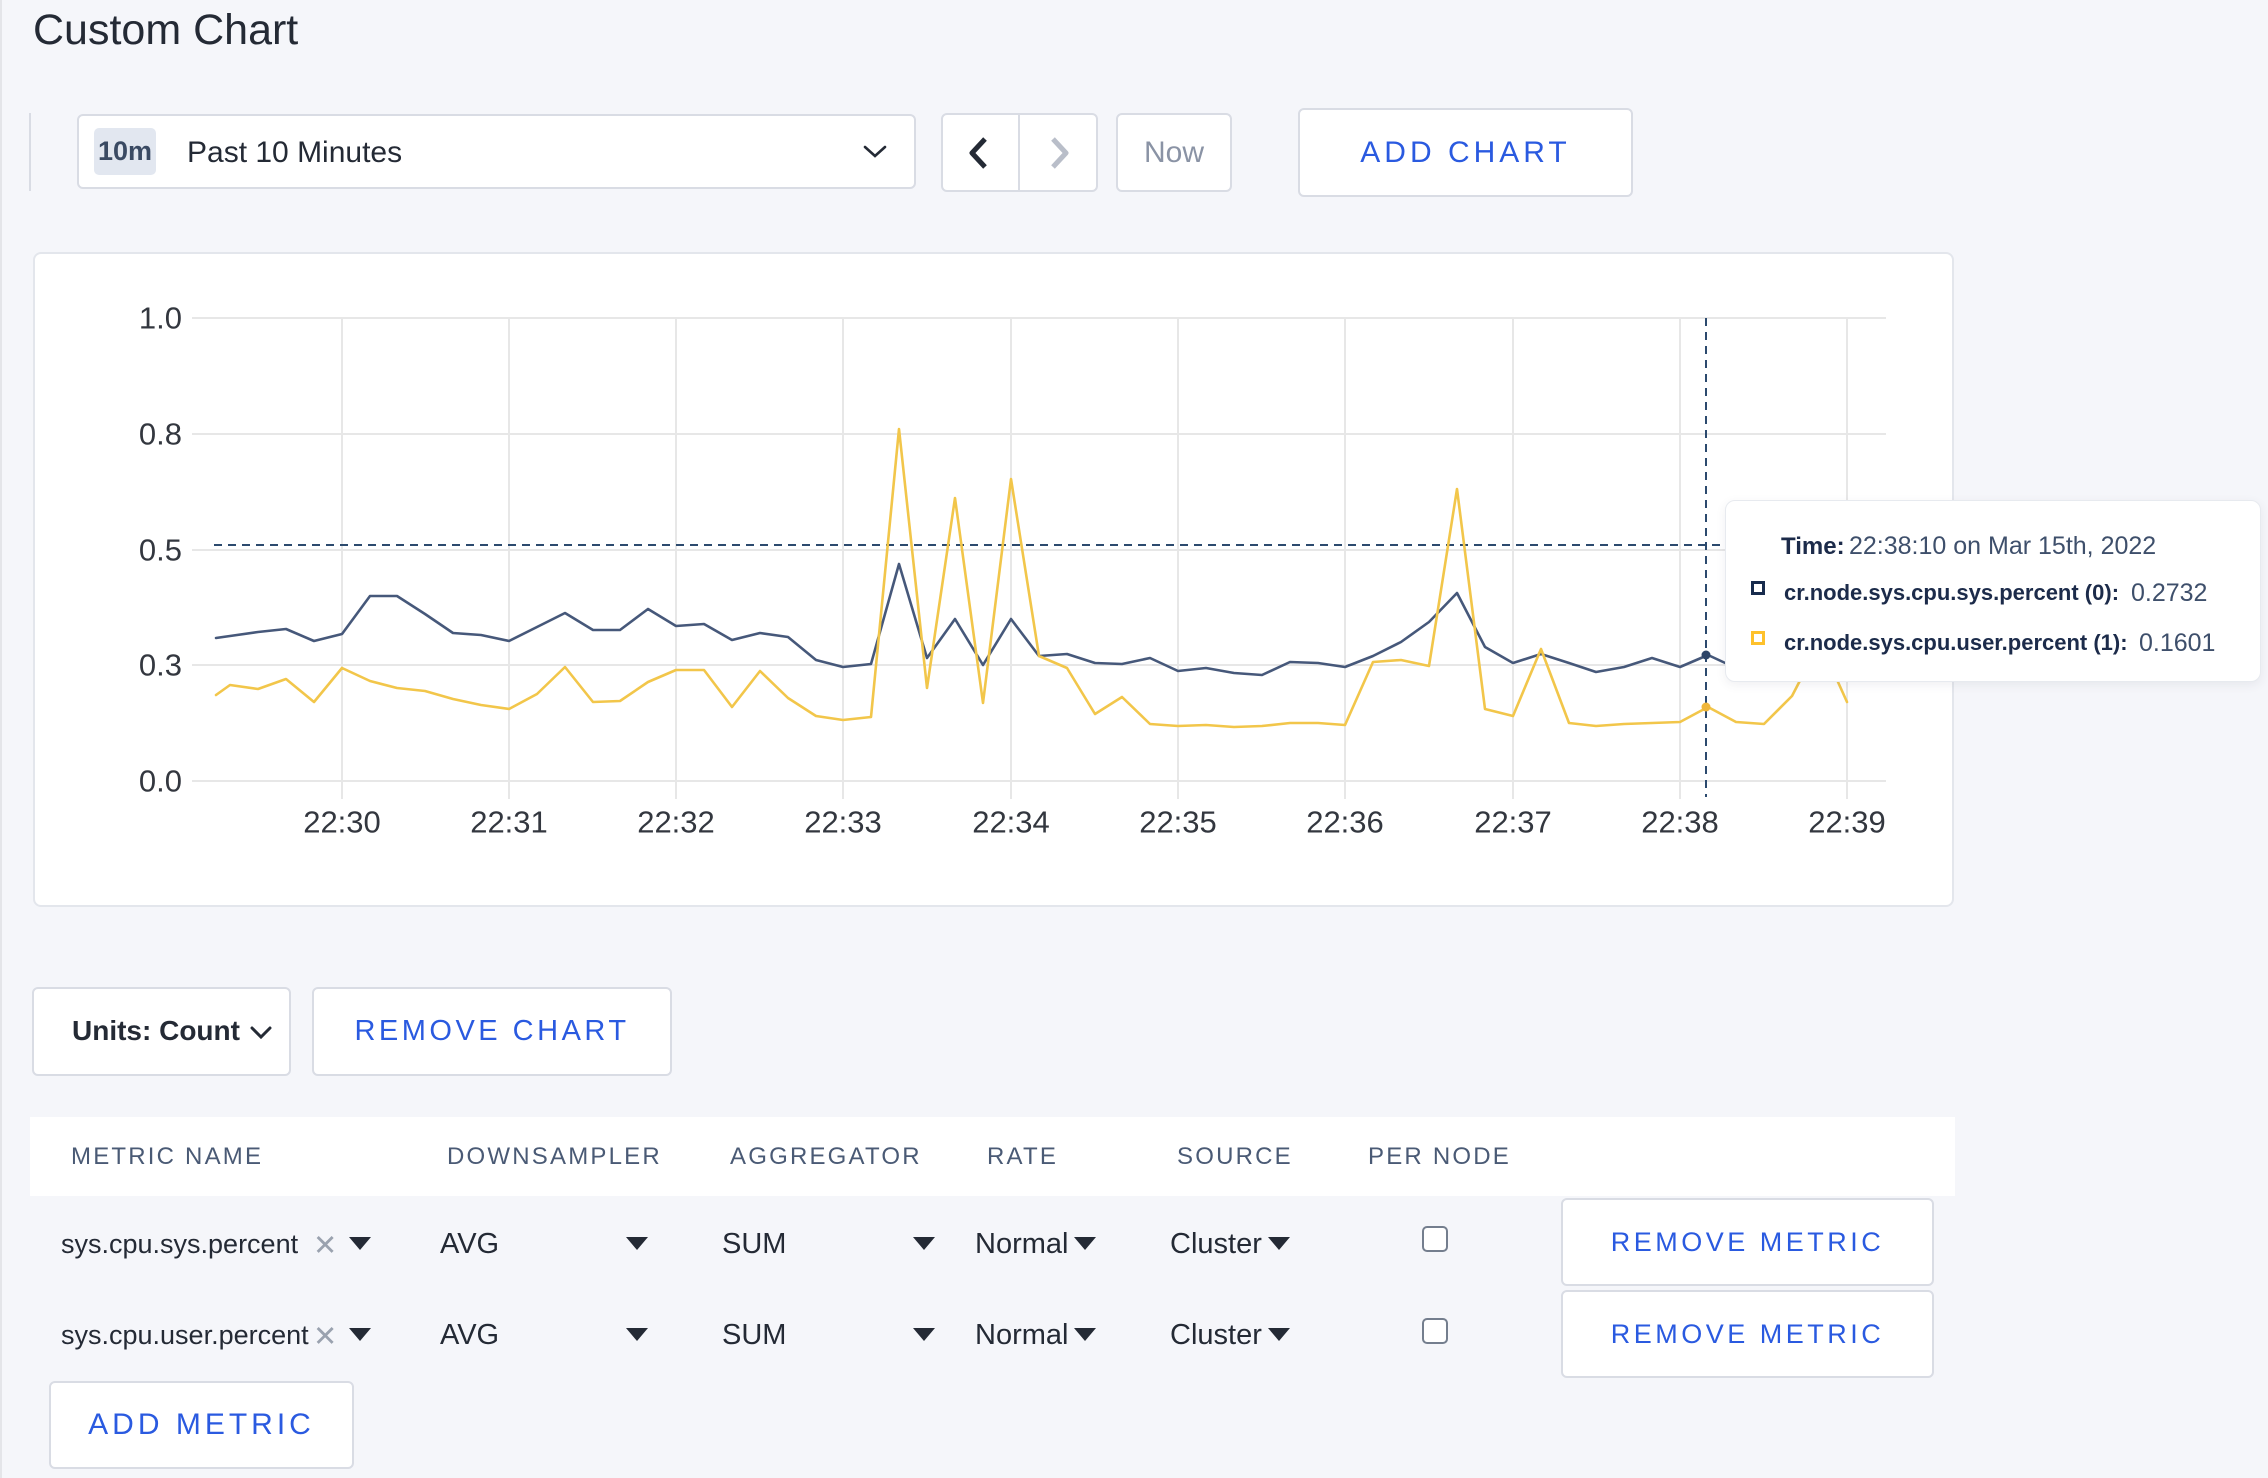  What do you see at coordinates (509, 822) in the screenshot?
I see `svg-text: 22:31` at bounding box center [509, 822].